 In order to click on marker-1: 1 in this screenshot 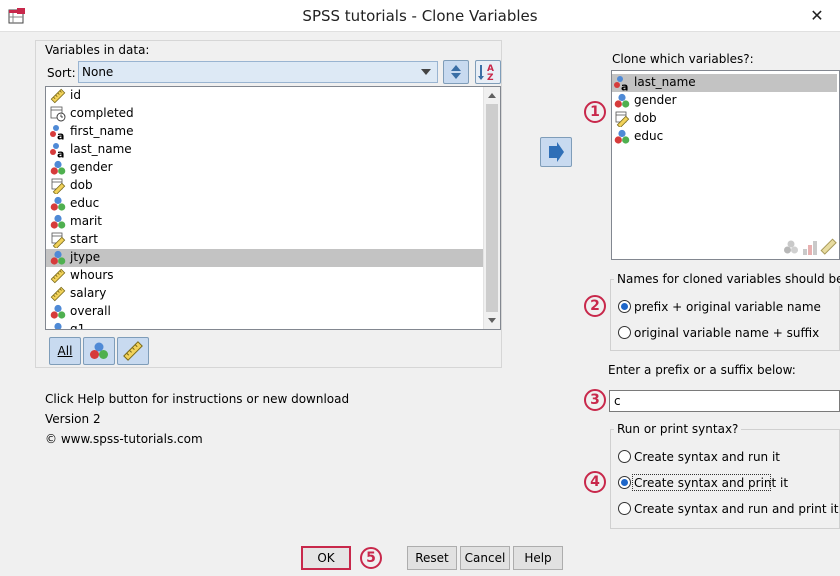, I will do `click(595, 112)`.